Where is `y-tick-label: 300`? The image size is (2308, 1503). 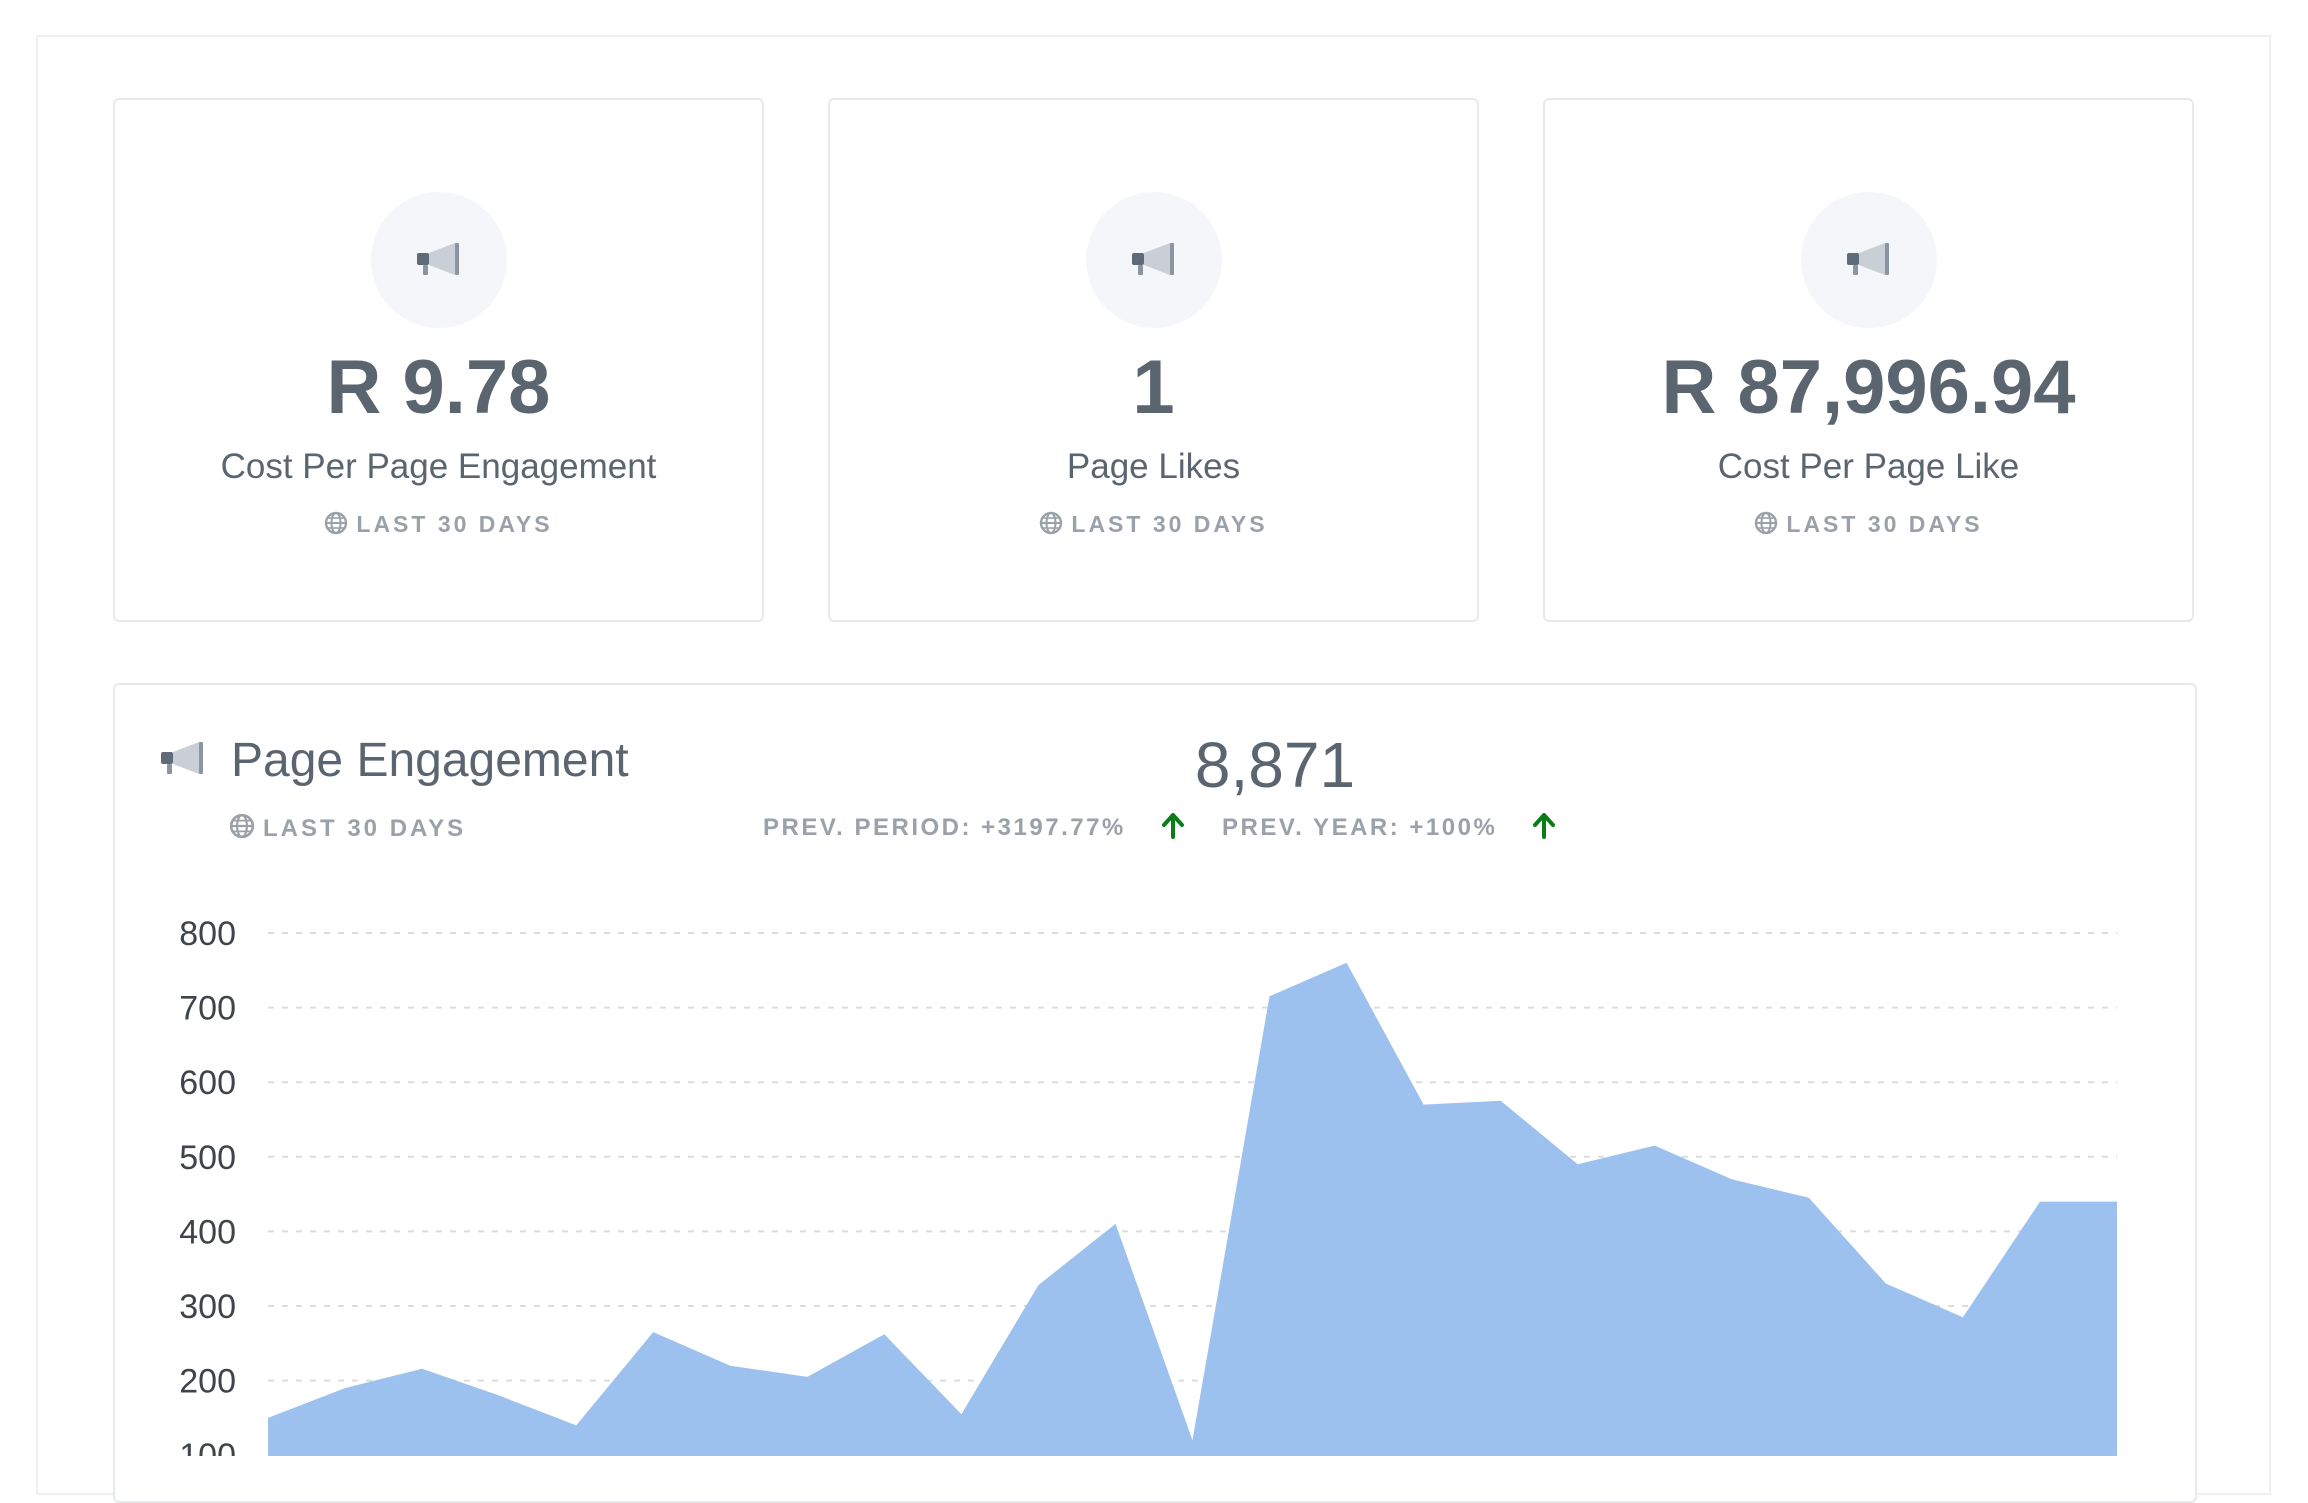
y-tick-label: 300 is located at coordinates (207, 1307).